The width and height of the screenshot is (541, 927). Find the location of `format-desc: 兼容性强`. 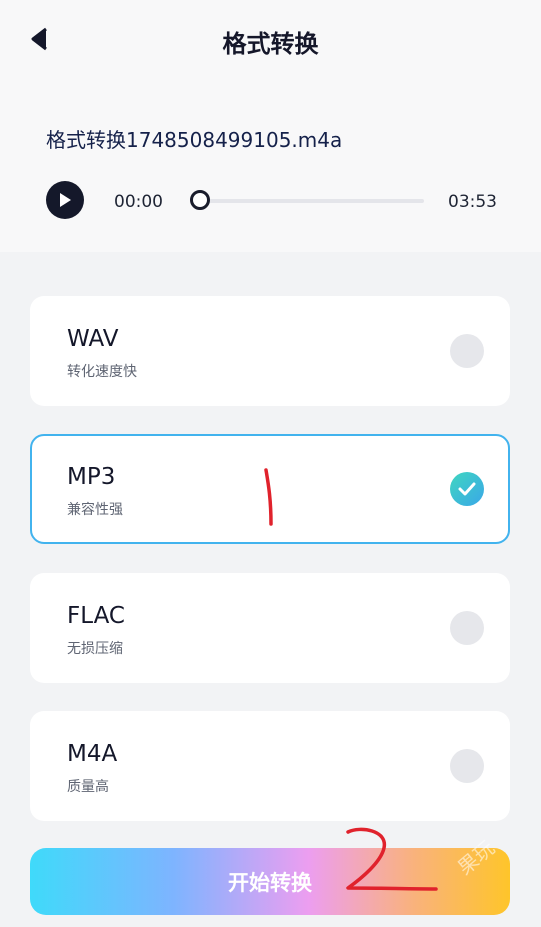

format-desc: 兼容性强 is located at coordinates (95, 510).